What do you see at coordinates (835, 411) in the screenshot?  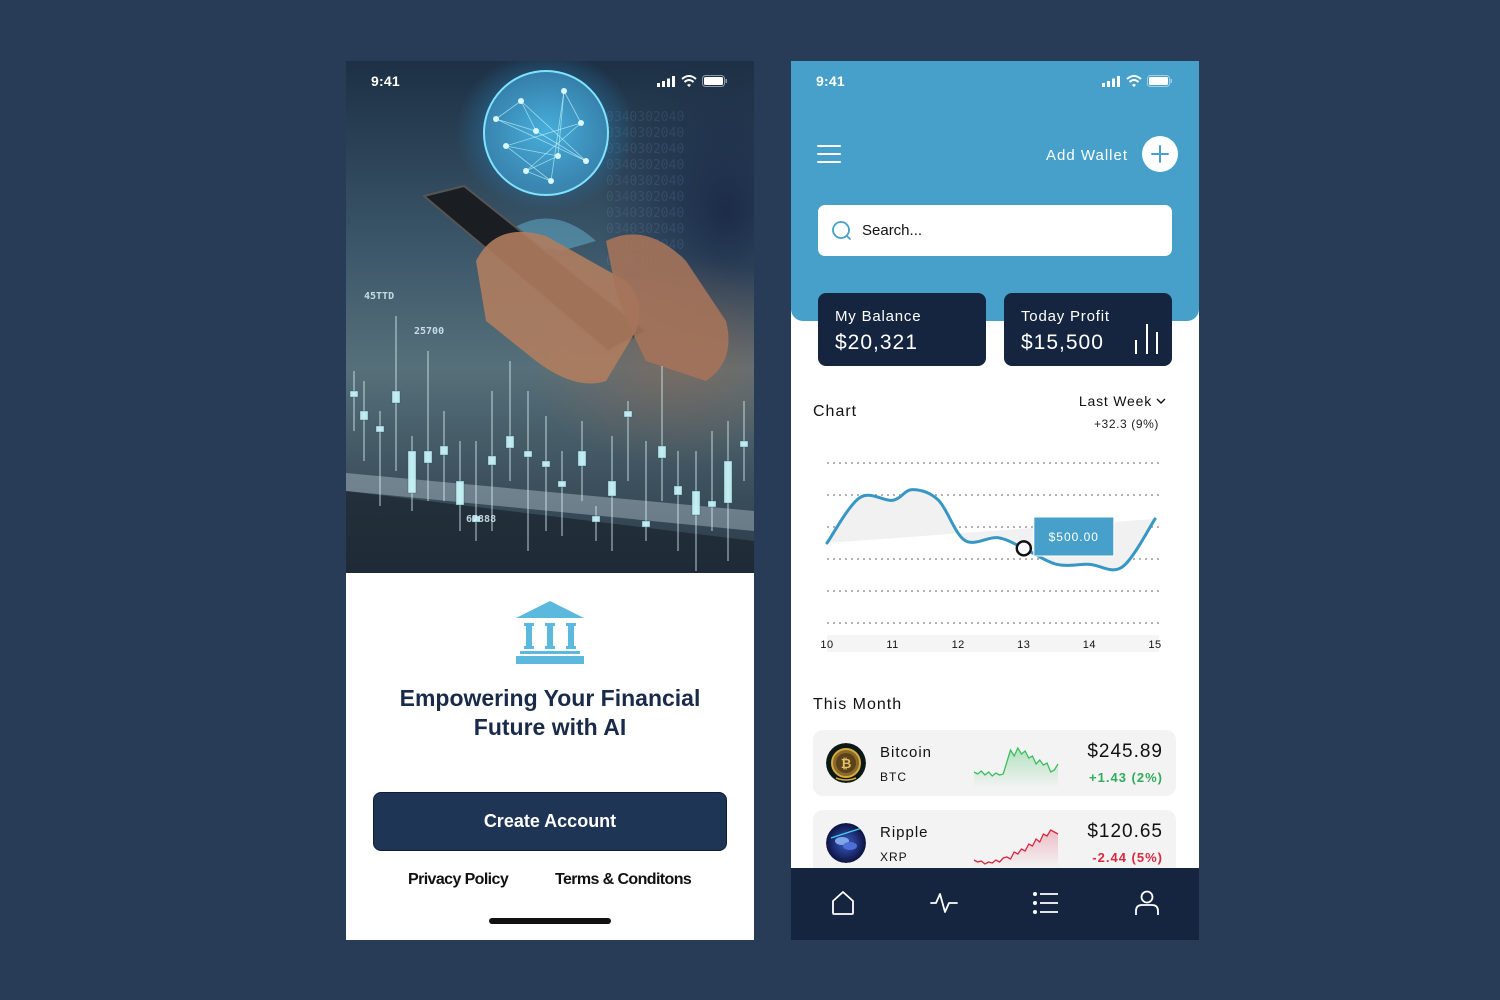 I see `chart-title: Chart` at bounding box center [835, 411].